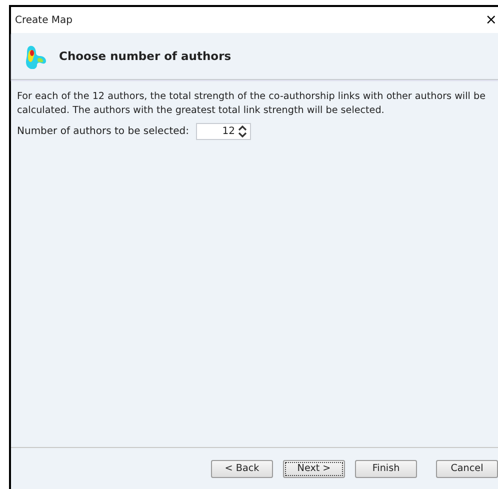 This screenshot has height=489, width=498. Describe the element at coordinates (36, 56) in the screenshot. I see `heatmap-icon` at that location.